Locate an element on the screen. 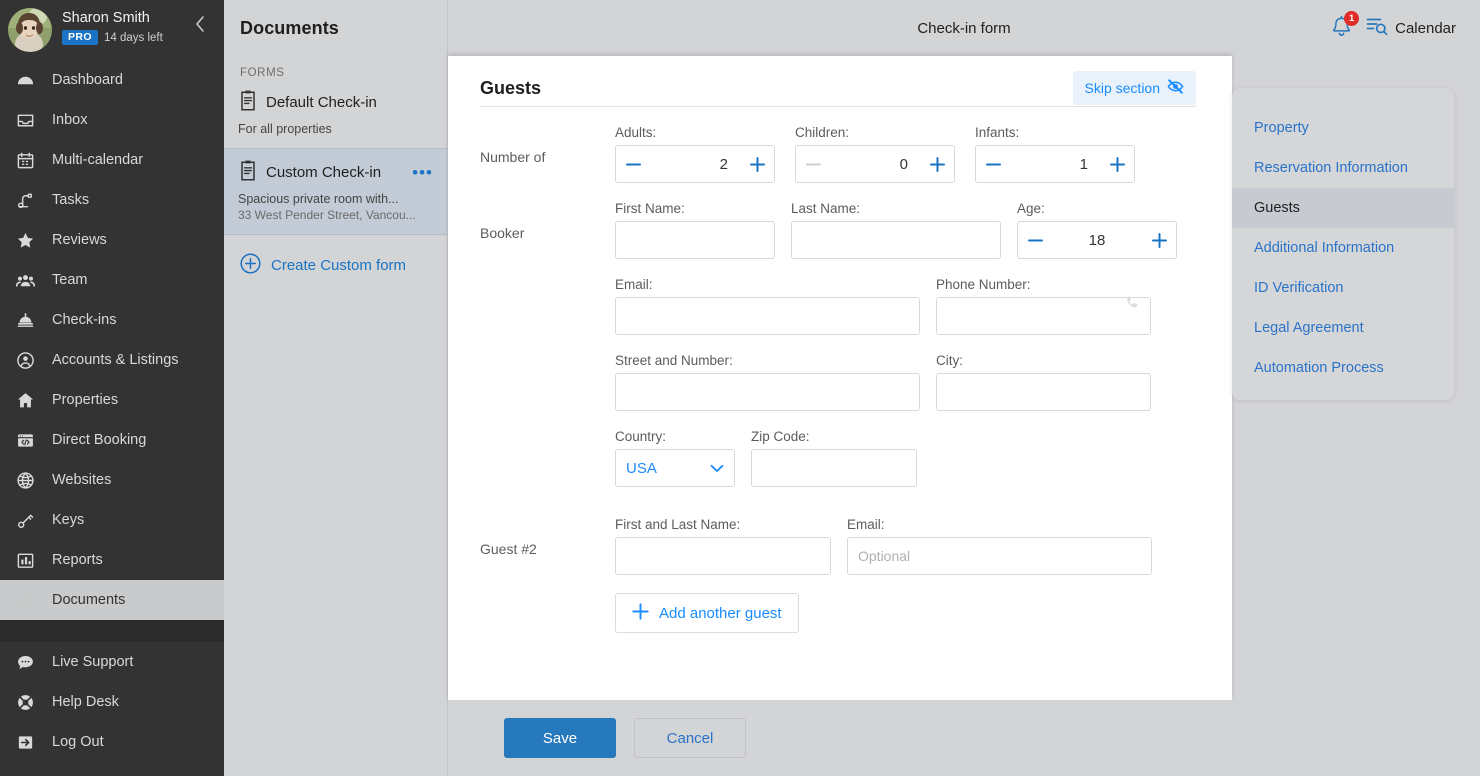 This screenshot has width=1480, height=776. children-stepper: 0 is located at coordinates (875, 164).